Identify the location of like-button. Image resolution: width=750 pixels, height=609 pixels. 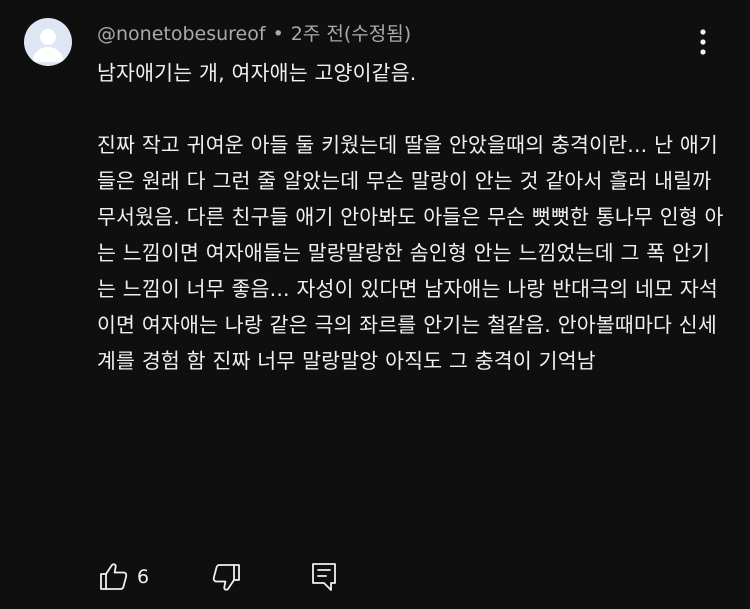
(114, 577).